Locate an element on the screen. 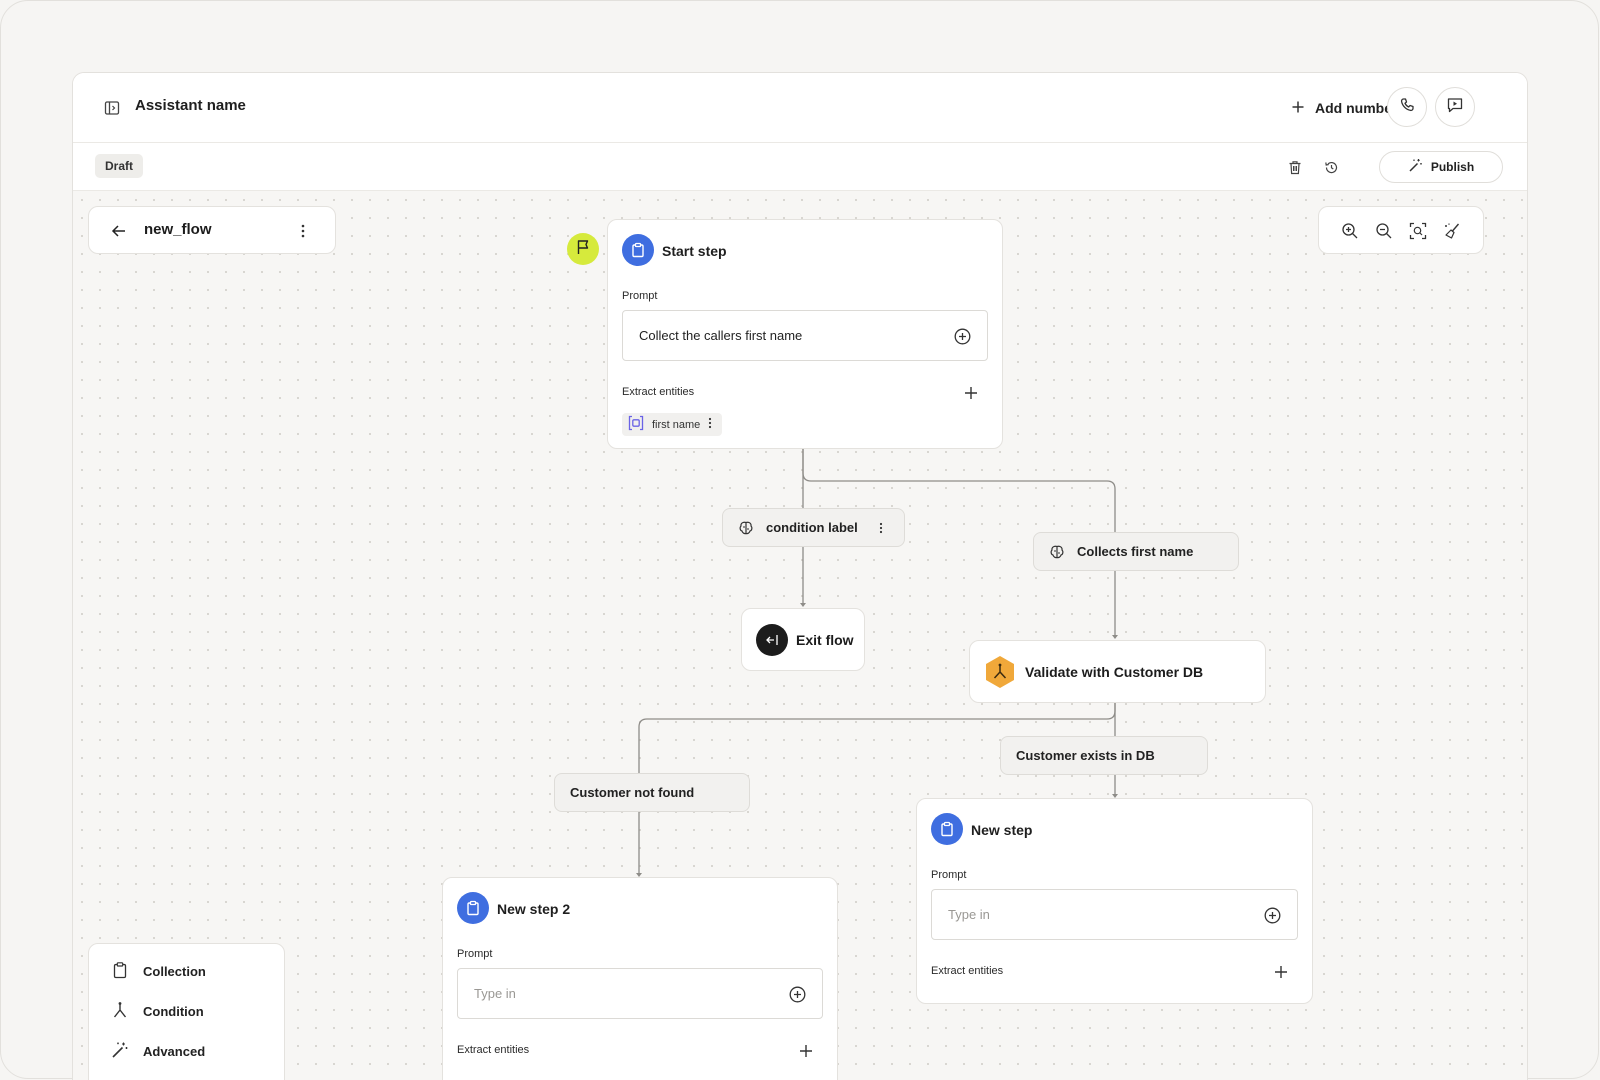  flow-name: new_flow is located at coordinates (178, 229).